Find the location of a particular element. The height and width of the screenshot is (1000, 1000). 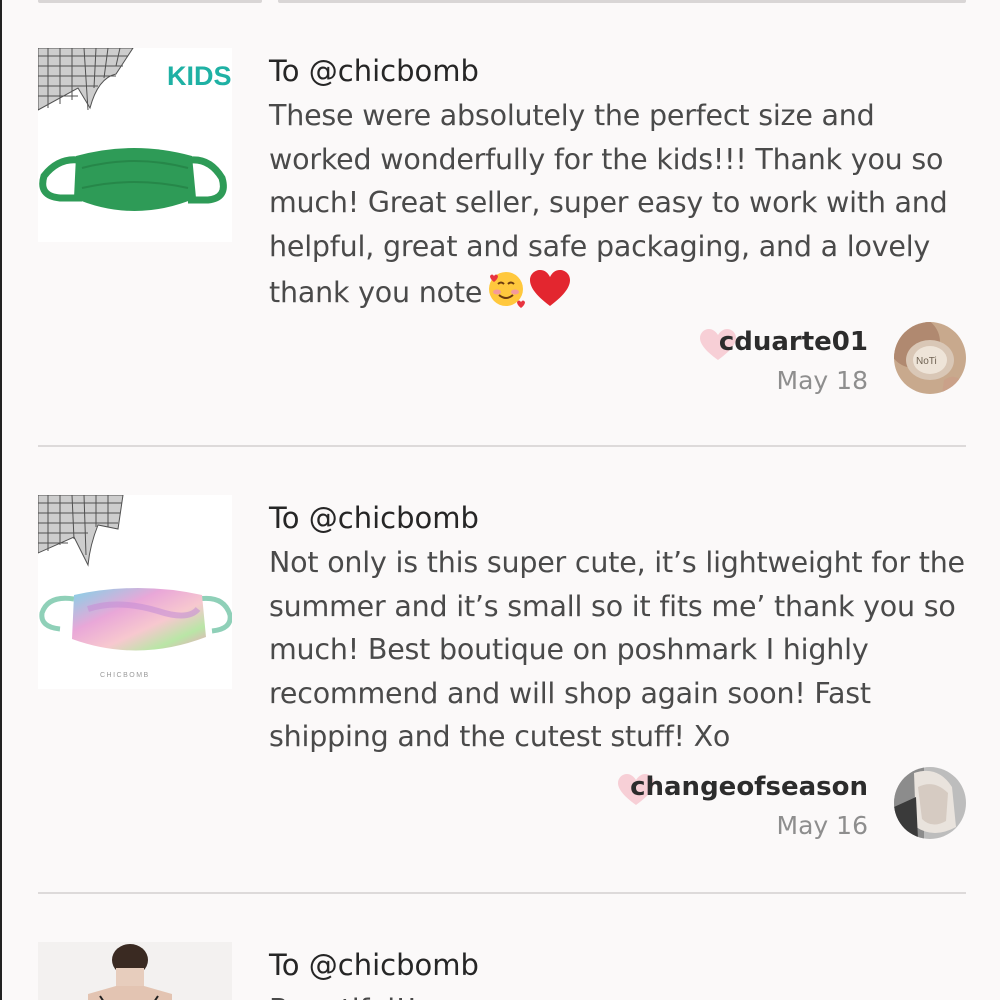

svg-text: NoTi is located at coordinates (926, 361).